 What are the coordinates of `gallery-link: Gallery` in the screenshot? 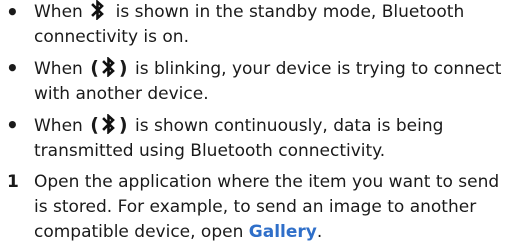 It's located at (283, 232).